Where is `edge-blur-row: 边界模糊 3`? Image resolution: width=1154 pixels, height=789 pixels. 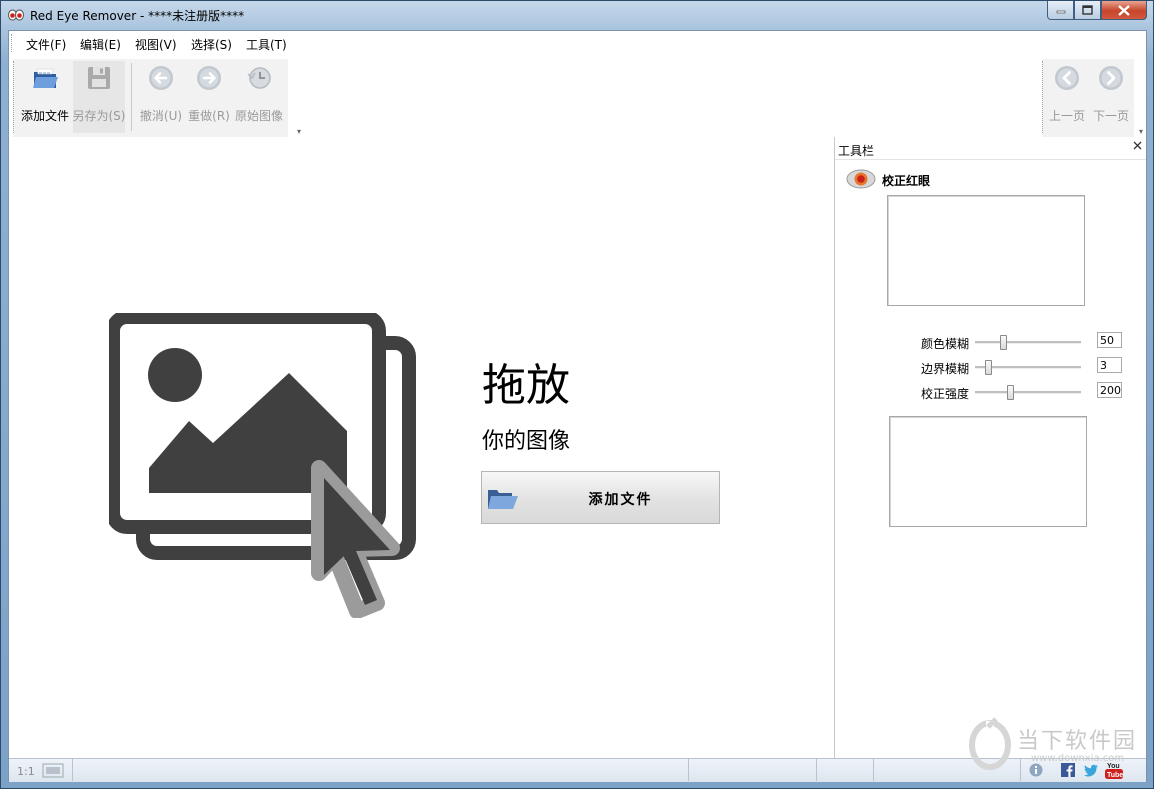 edge-blur-row: 边界模糊 3 is located at coordinates (1020, 367).